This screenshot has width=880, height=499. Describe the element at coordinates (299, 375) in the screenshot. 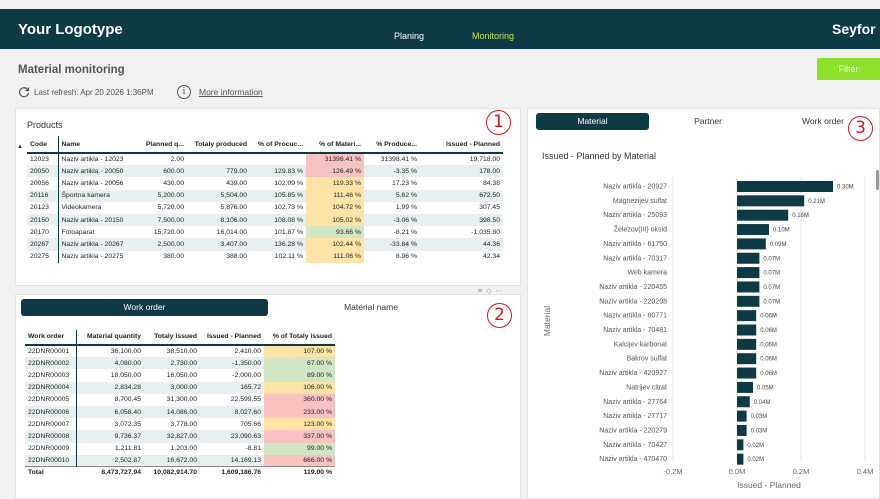

I see `table-cell: 89.00 %` at that location.